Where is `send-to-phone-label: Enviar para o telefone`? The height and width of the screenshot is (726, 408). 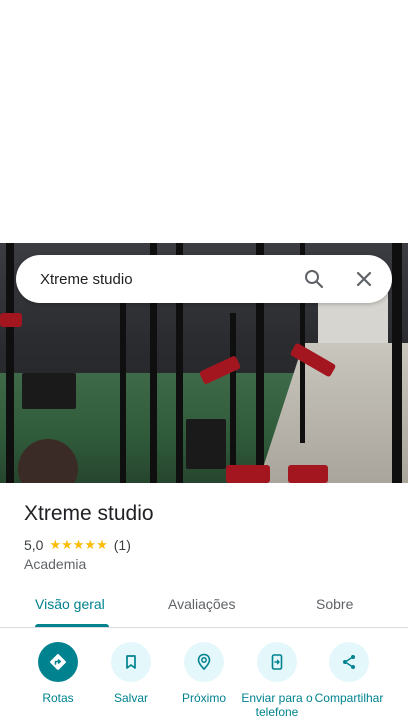
send-to-phone-label: Enviar para o telefone is located at coordinates (277, 705).